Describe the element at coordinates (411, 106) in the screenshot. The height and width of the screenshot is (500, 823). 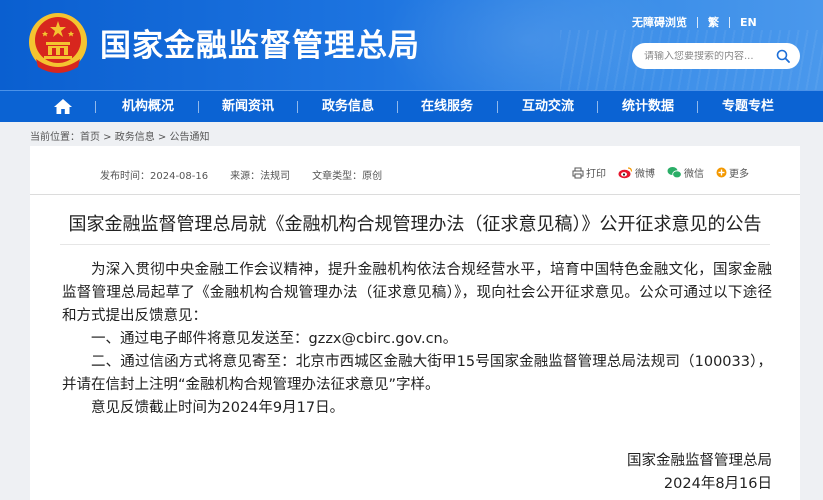
I see `main-nav: 机构概况 新闻资讯 政务信息 在线服务 互动交流 统计数据 专题专栏` at that location.